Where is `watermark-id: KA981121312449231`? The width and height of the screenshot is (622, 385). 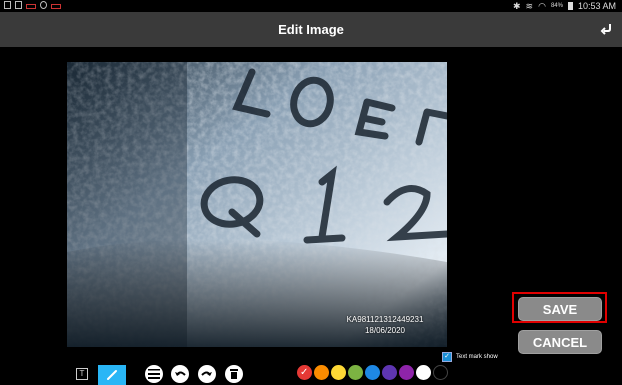
watermark-id: KA981121312449231 is located at coordinates (385, 319).